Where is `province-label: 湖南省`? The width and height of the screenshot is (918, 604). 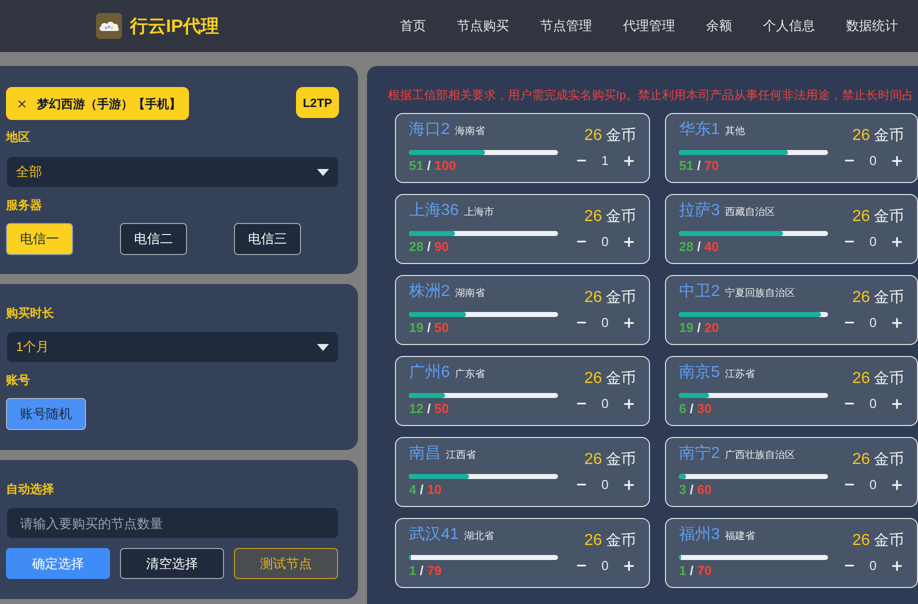
province-label: 湖南省 is located at coordinates (469, 293).